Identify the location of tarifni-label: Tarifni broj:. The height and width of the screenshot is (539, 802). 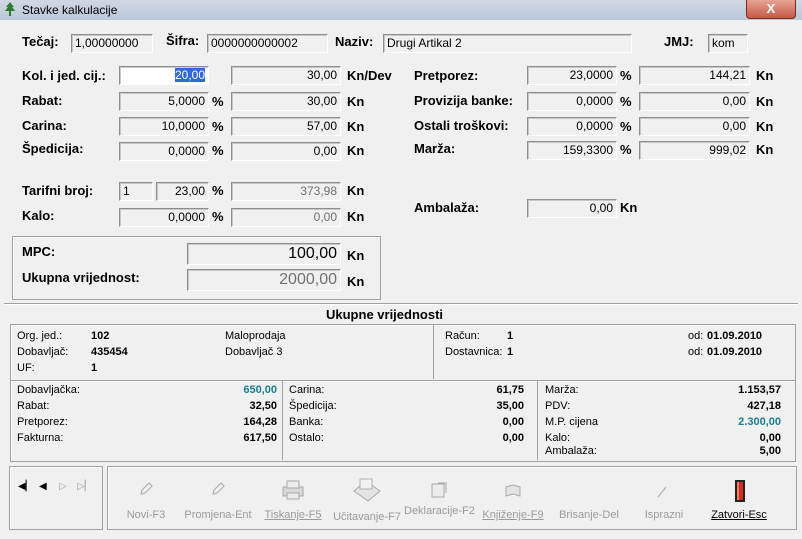
(58, 190).